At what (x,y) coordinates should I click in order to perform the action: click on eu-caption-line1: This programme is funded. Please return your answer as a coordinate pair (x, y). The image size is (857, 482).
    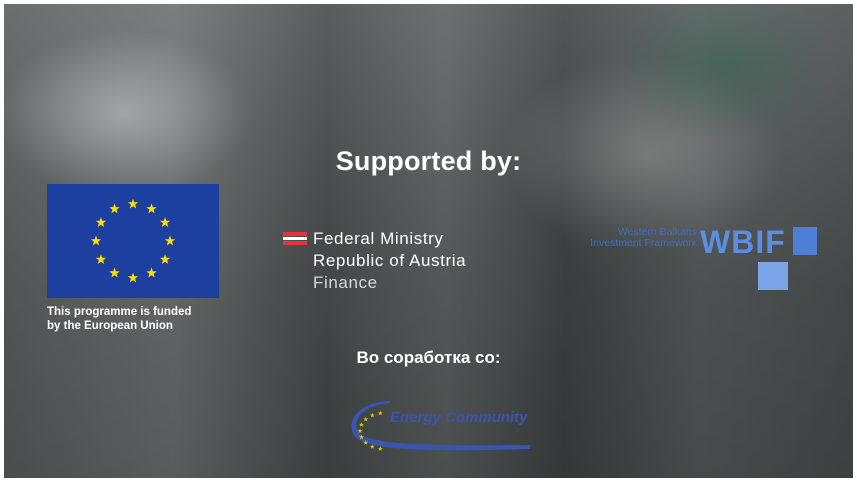
    Looking at the image, I should click on (119, 312).